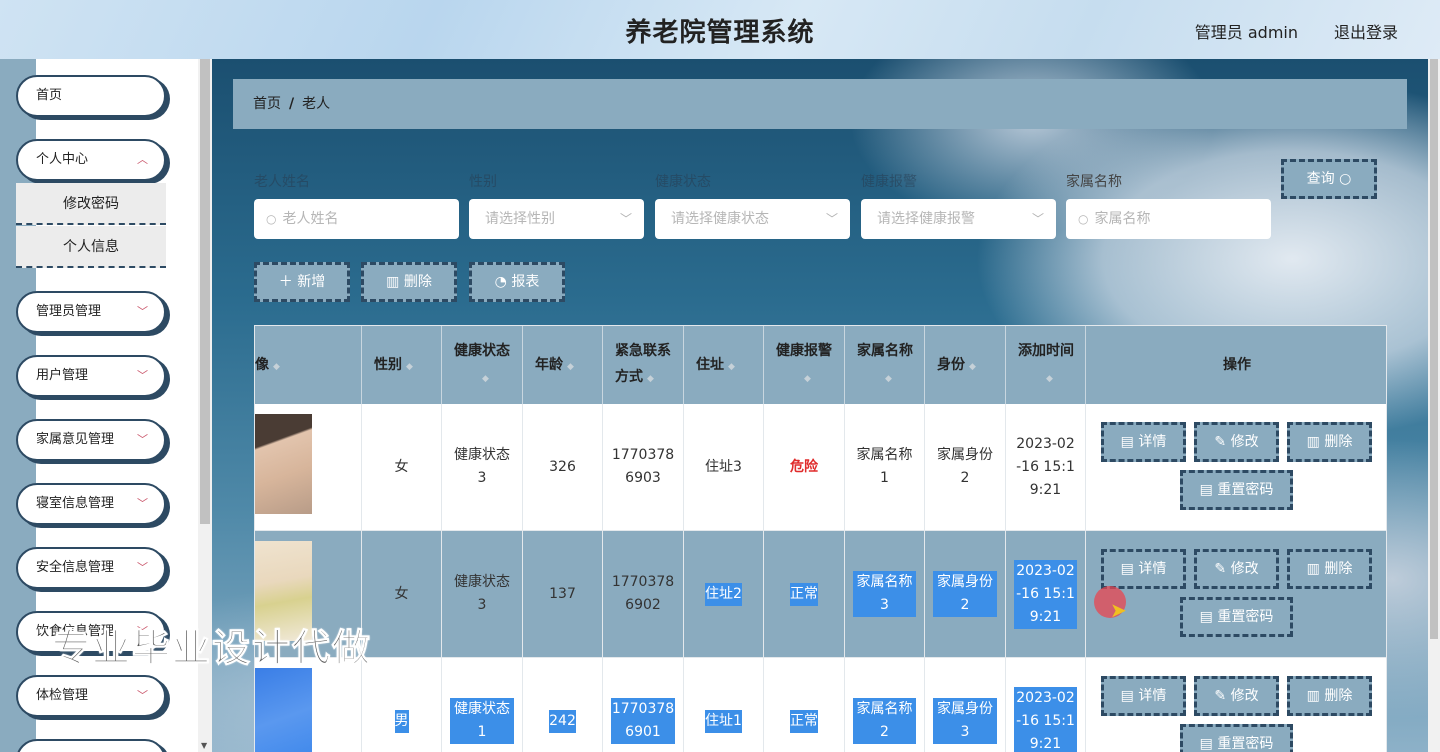  What do you see at coordinates (91, 247) in the screenshot?
I see `submenu-personal-info: 个人信息` at bounding box center [91, 247].